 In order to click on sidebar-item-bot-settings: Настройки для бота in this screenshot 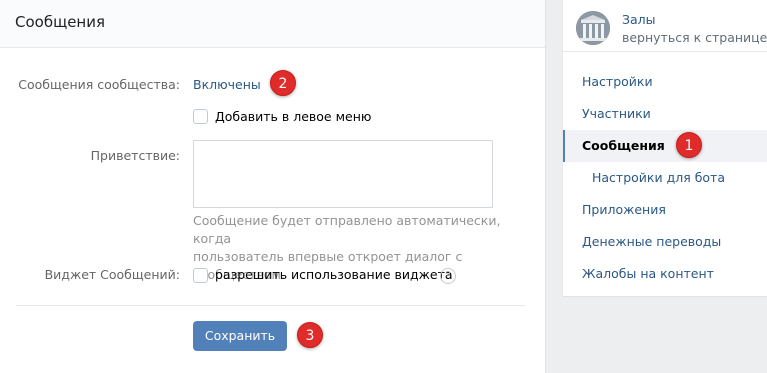, I will do `click(665, 178)`.